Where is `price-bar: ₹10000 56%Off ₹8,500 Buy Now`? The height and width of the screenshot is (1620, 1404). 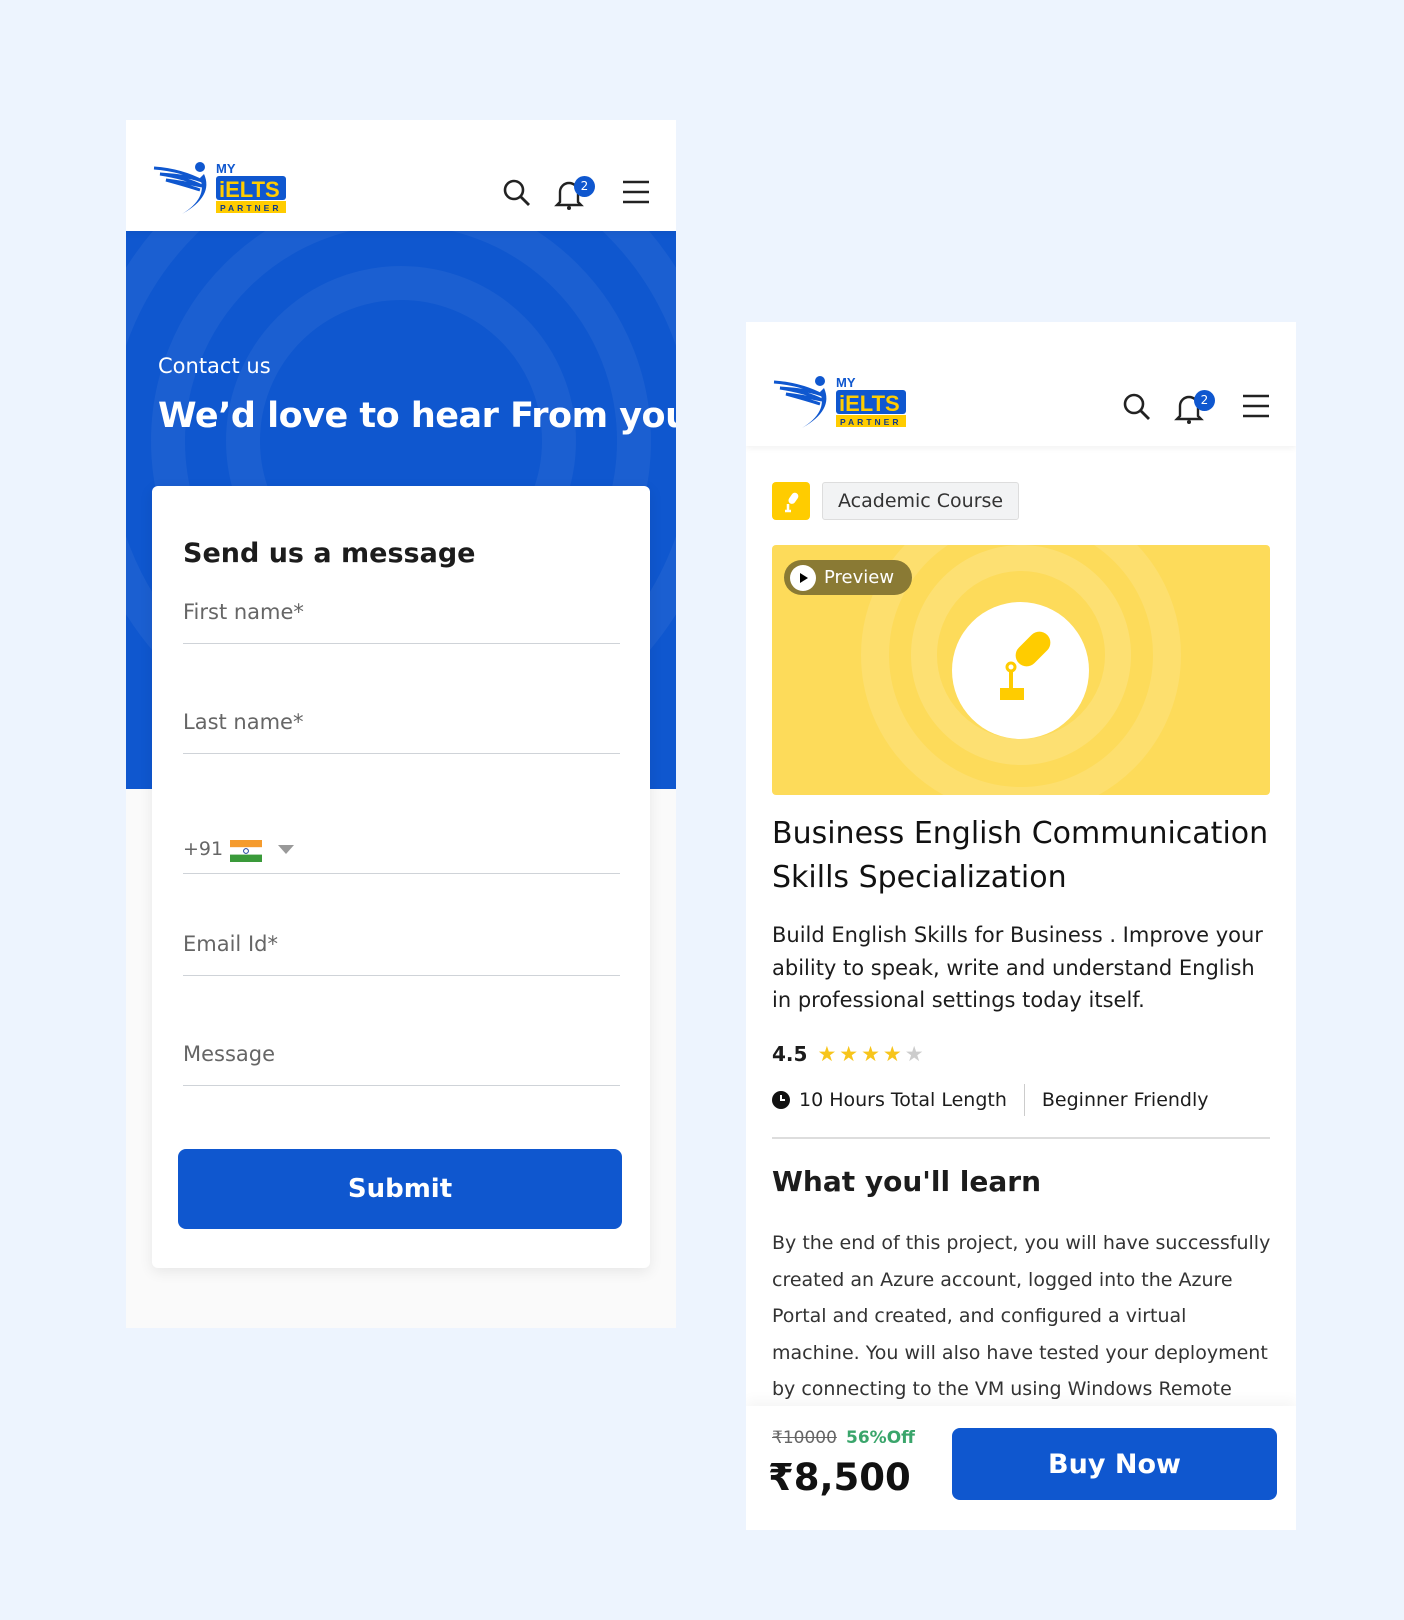 price-bar: ₹10000 56%Off ₹8,500 Buy Now is located at coordinates (1021, 1468).